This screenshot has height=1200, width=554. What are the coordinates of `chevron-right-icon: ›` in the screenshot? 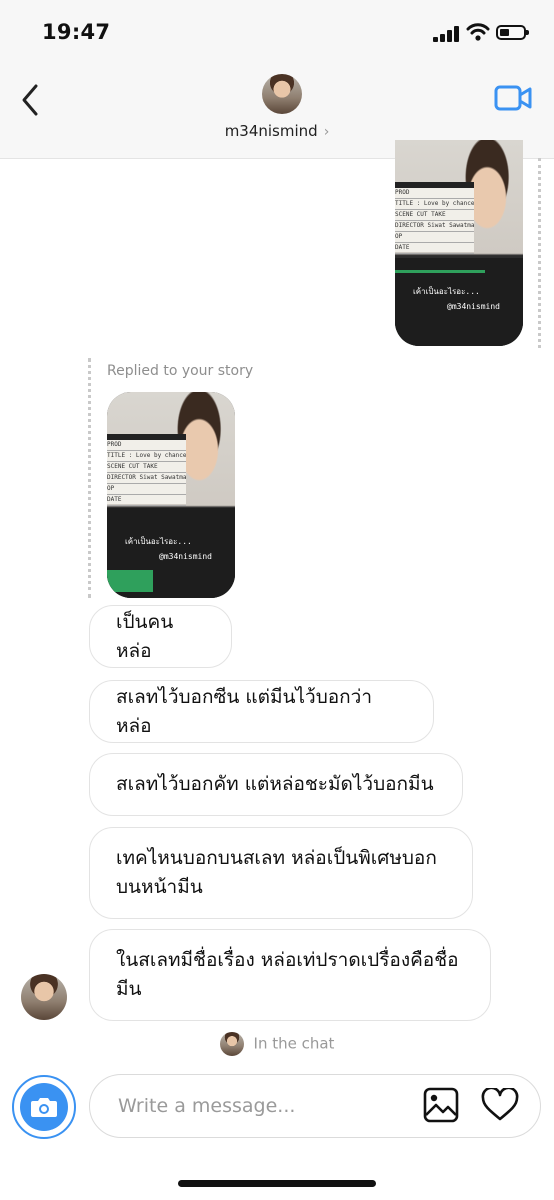 It's located at (326, 132).